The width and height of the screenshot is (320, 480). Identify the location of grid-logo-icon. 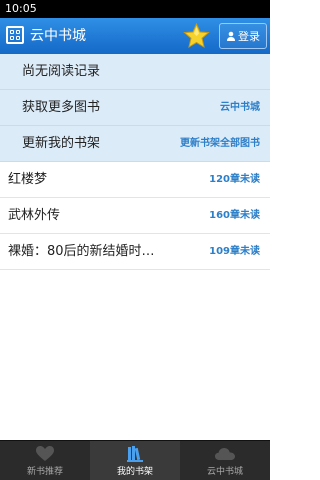
(15, 35).